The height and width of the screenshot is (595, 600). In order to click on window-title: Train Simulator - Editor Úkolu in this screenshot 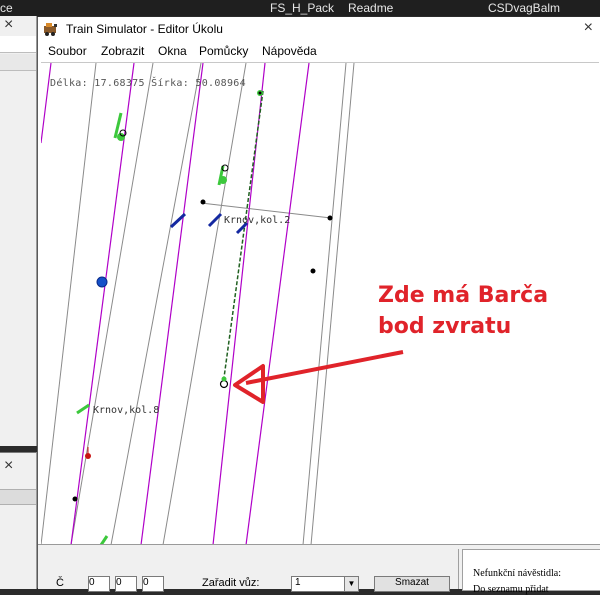, I will do `click(144, 29)`.